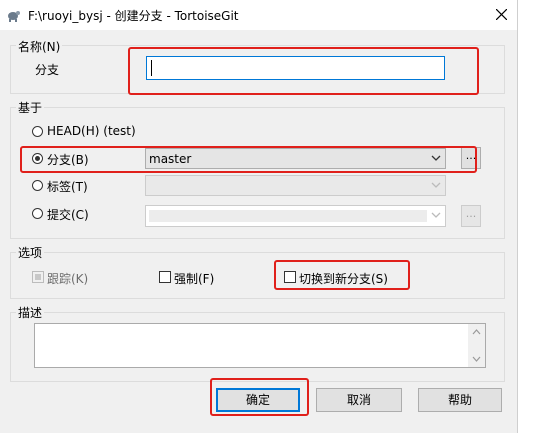  I want to click on name-group-title: 名称(N), so click(39, 46).